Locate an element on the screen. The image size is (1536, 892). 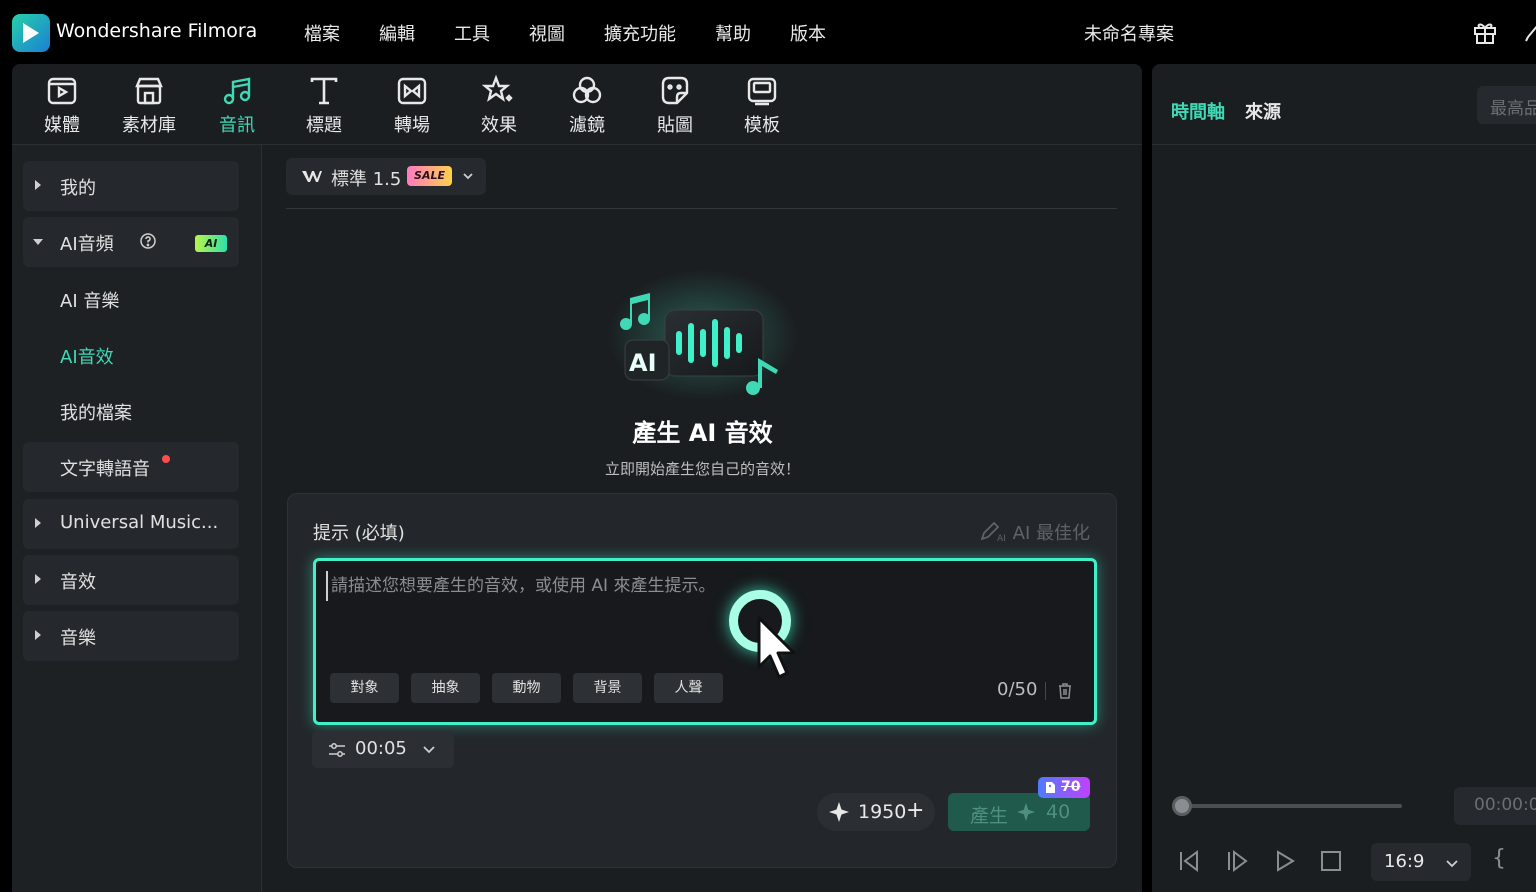
tool-templates: 模板 is located at coordinates (762, 105).